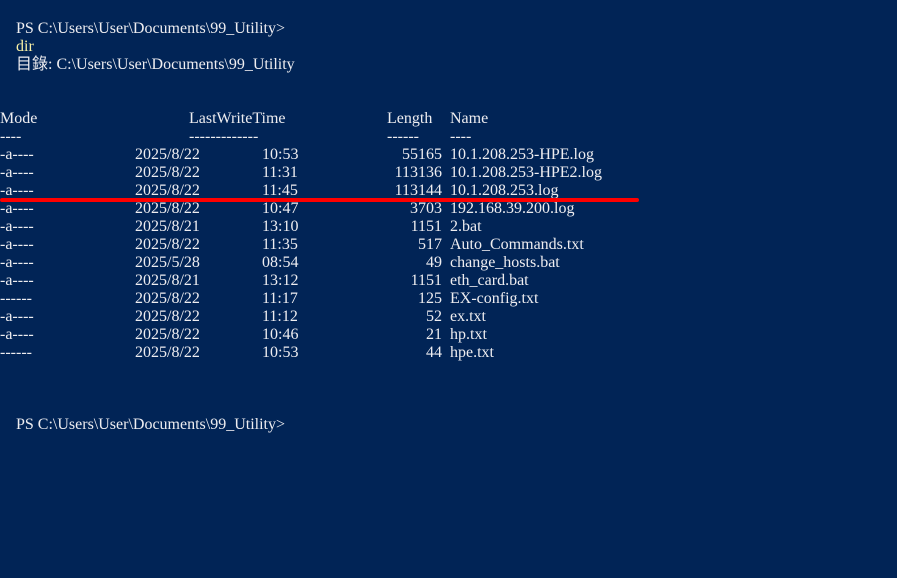 The image size is (897, 578). What do you see at coordinates (472, 352) in the screenshot?
I see `row-name: hpe.txt` at bounding box center [472, 352].